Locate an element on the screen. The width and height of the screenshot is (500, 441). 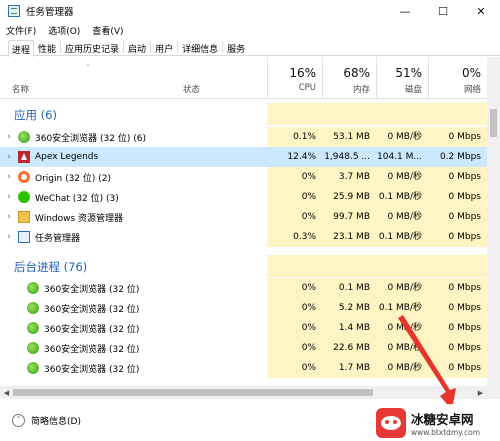
close-button: ✕ is located at coordinates (481, 11).